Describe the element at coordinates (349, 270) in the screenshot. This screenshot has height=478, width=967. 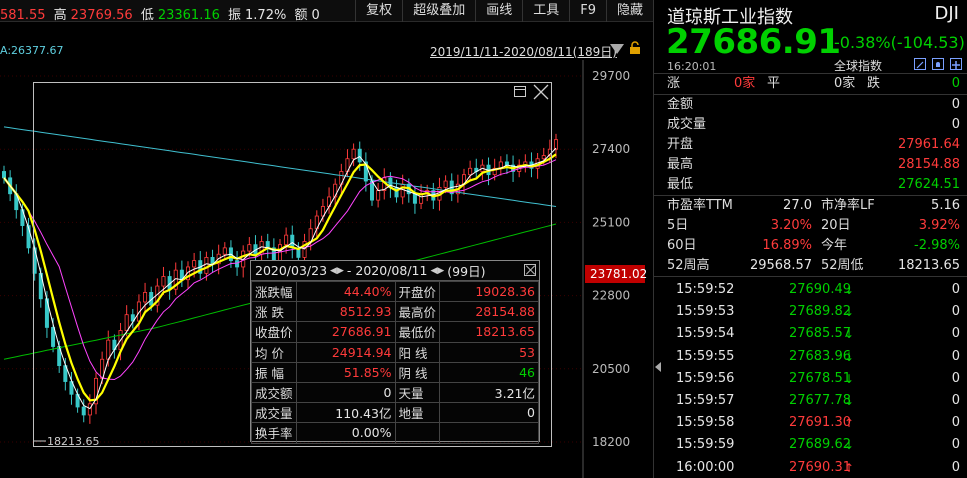
I see `interval-sep: -` at that location.